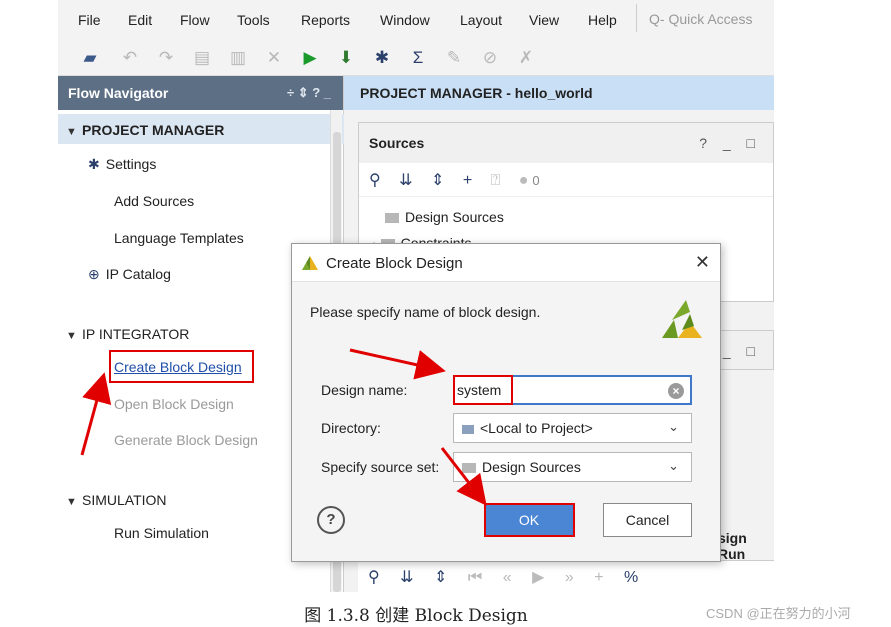  Describe the element at coordinates (382, 58) in the screenshot. I see `settings-icon: ✱` at that location.